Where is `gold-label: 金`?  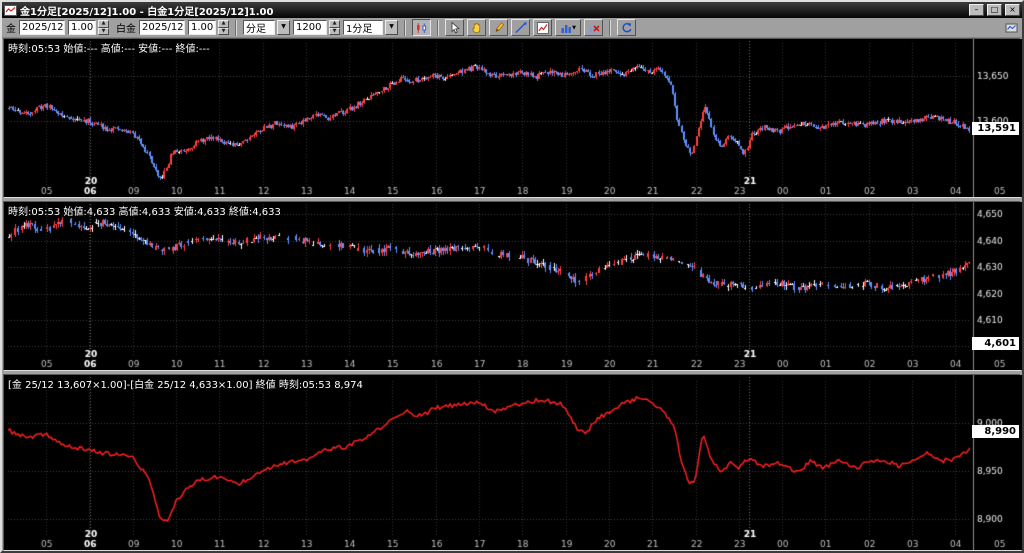 gold-label: 金 is located at coordinates (11, 29).